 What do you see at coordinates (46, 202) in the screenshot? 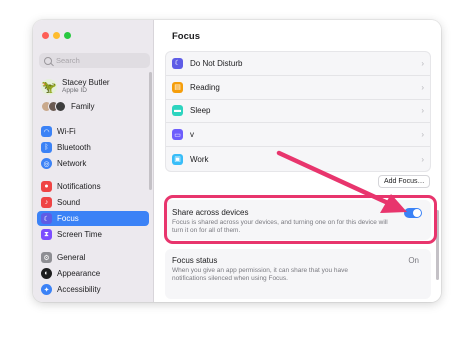
I see `speaker-icon: ♪` at bounding box center [46, 202].